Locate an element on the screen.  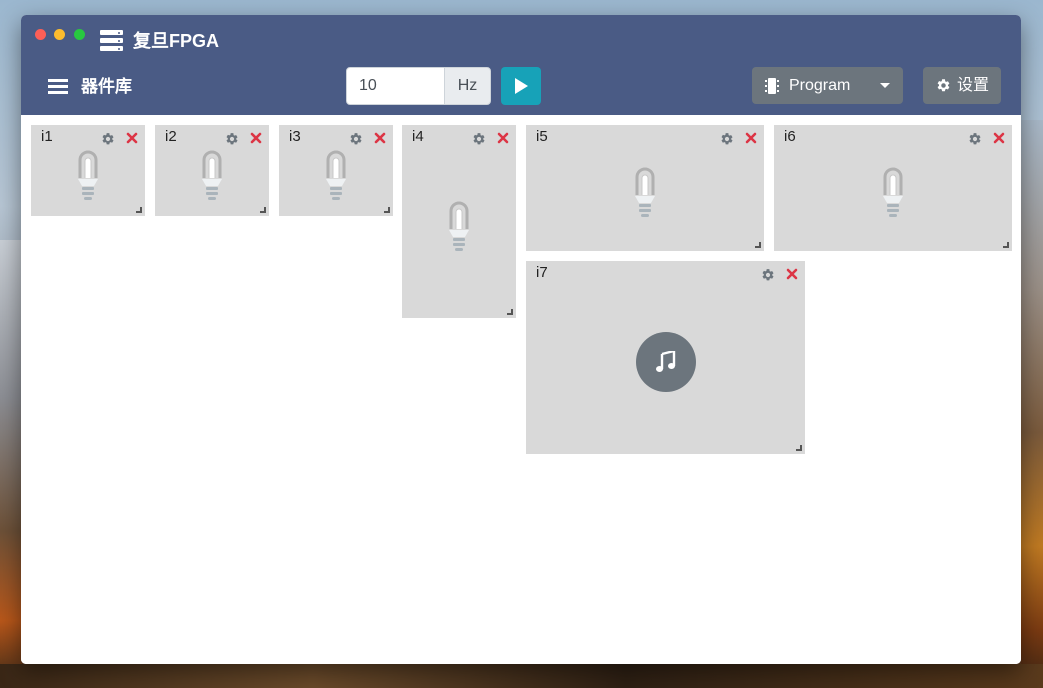
frequency-unit: Hz is located at coordinates (467, 86).